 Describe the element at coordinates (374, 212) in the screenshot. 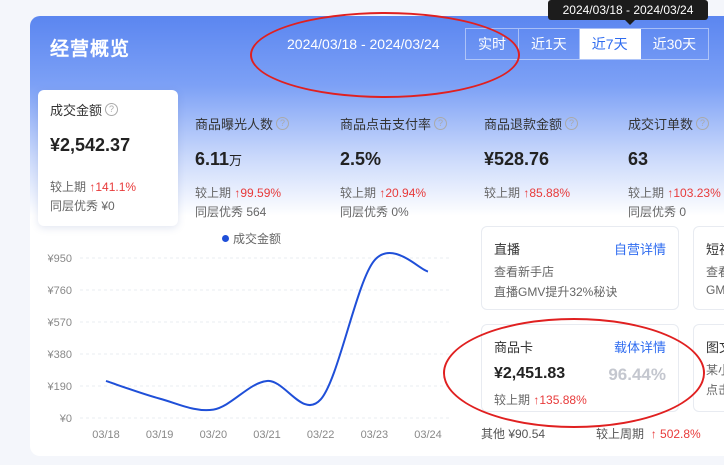

I see `metric-peer: 同层优秀 0%` at that location.